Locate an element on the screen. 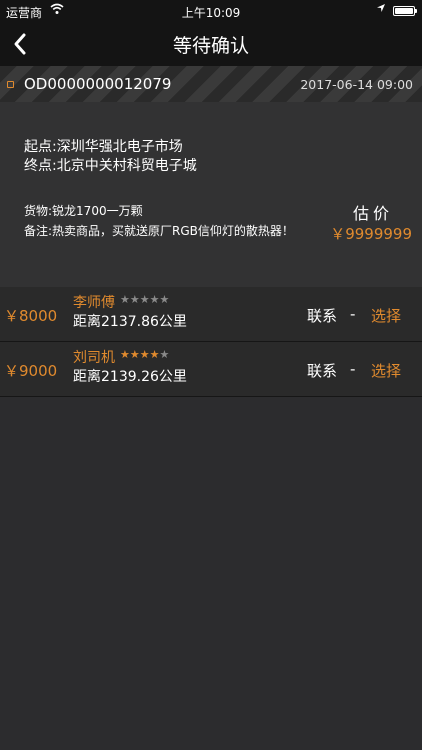 This screenshot has width=422, height=750. driver-distance: 距离2137.86公里 is located at coordinates (130, 322).